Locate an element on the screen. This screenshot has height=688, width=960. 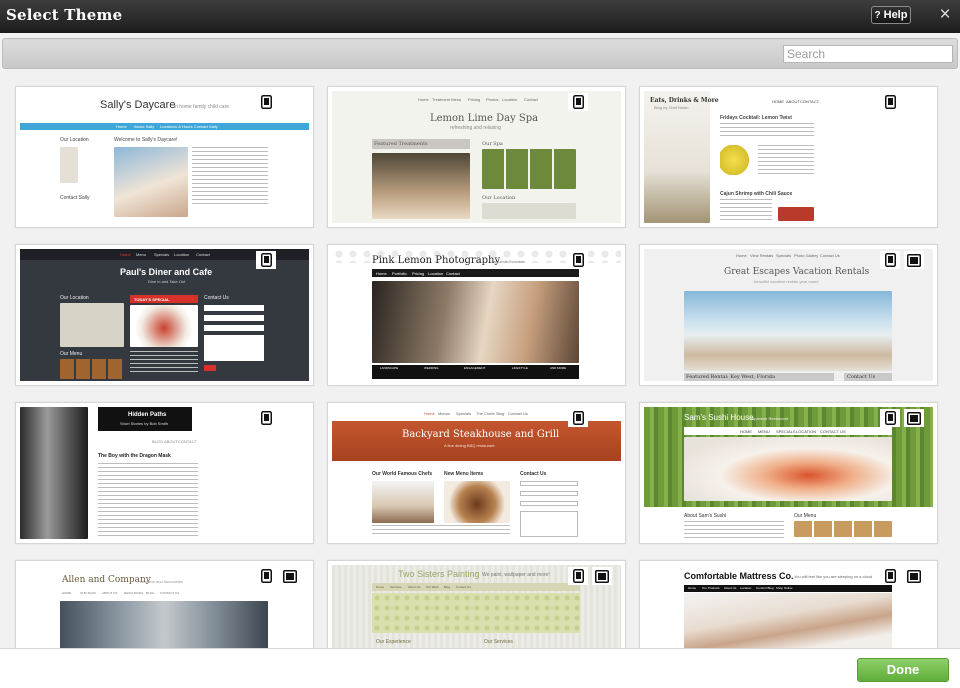
theme-name: Hidden Paths is located at coordinates (147, 415).